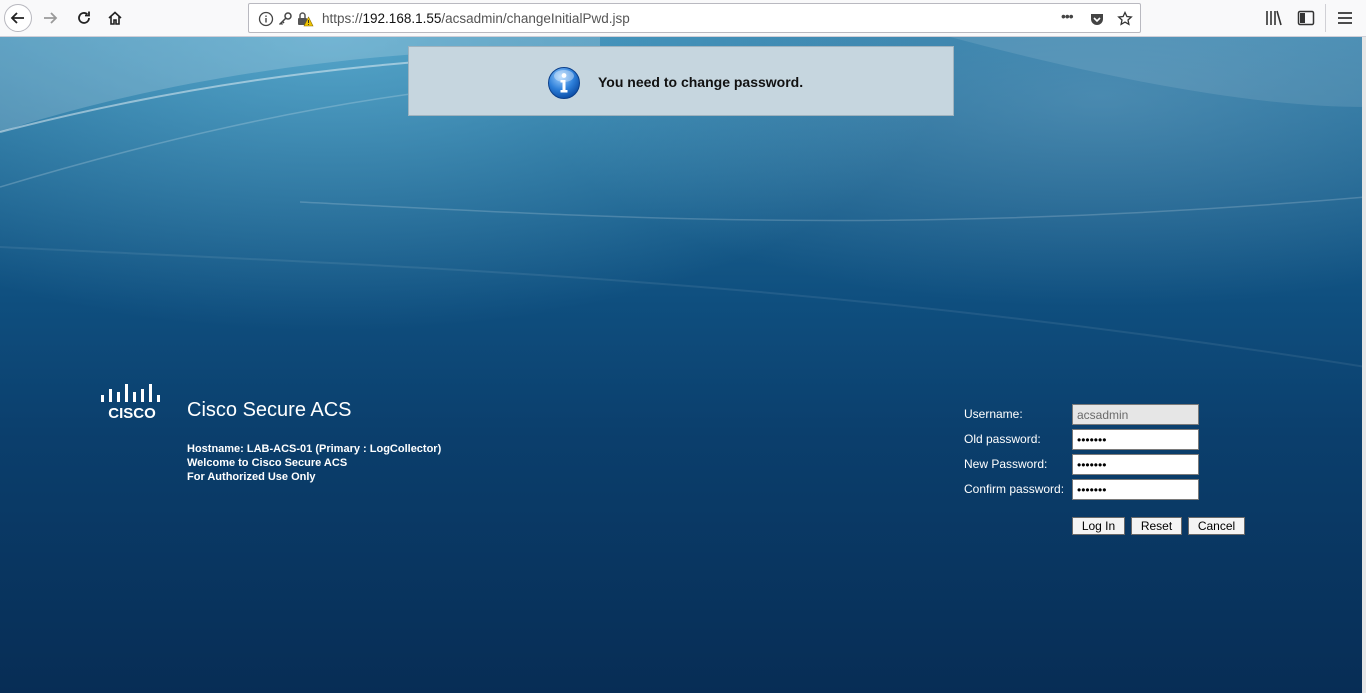  Describe the element at coordinates (1216, 526) in the screenshot. I see `cancel-button: Cancel` at that location.